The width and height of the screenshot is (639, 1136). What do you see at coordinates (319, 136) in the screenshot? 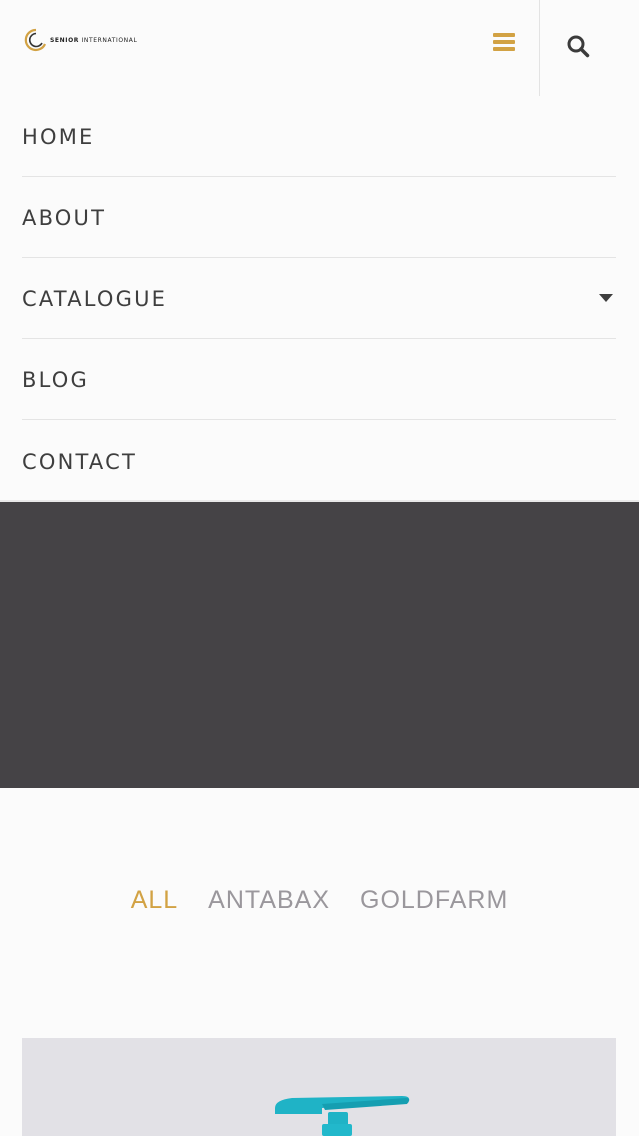
I see `nav-item-home: HOME` at bounding box center [319, 136].